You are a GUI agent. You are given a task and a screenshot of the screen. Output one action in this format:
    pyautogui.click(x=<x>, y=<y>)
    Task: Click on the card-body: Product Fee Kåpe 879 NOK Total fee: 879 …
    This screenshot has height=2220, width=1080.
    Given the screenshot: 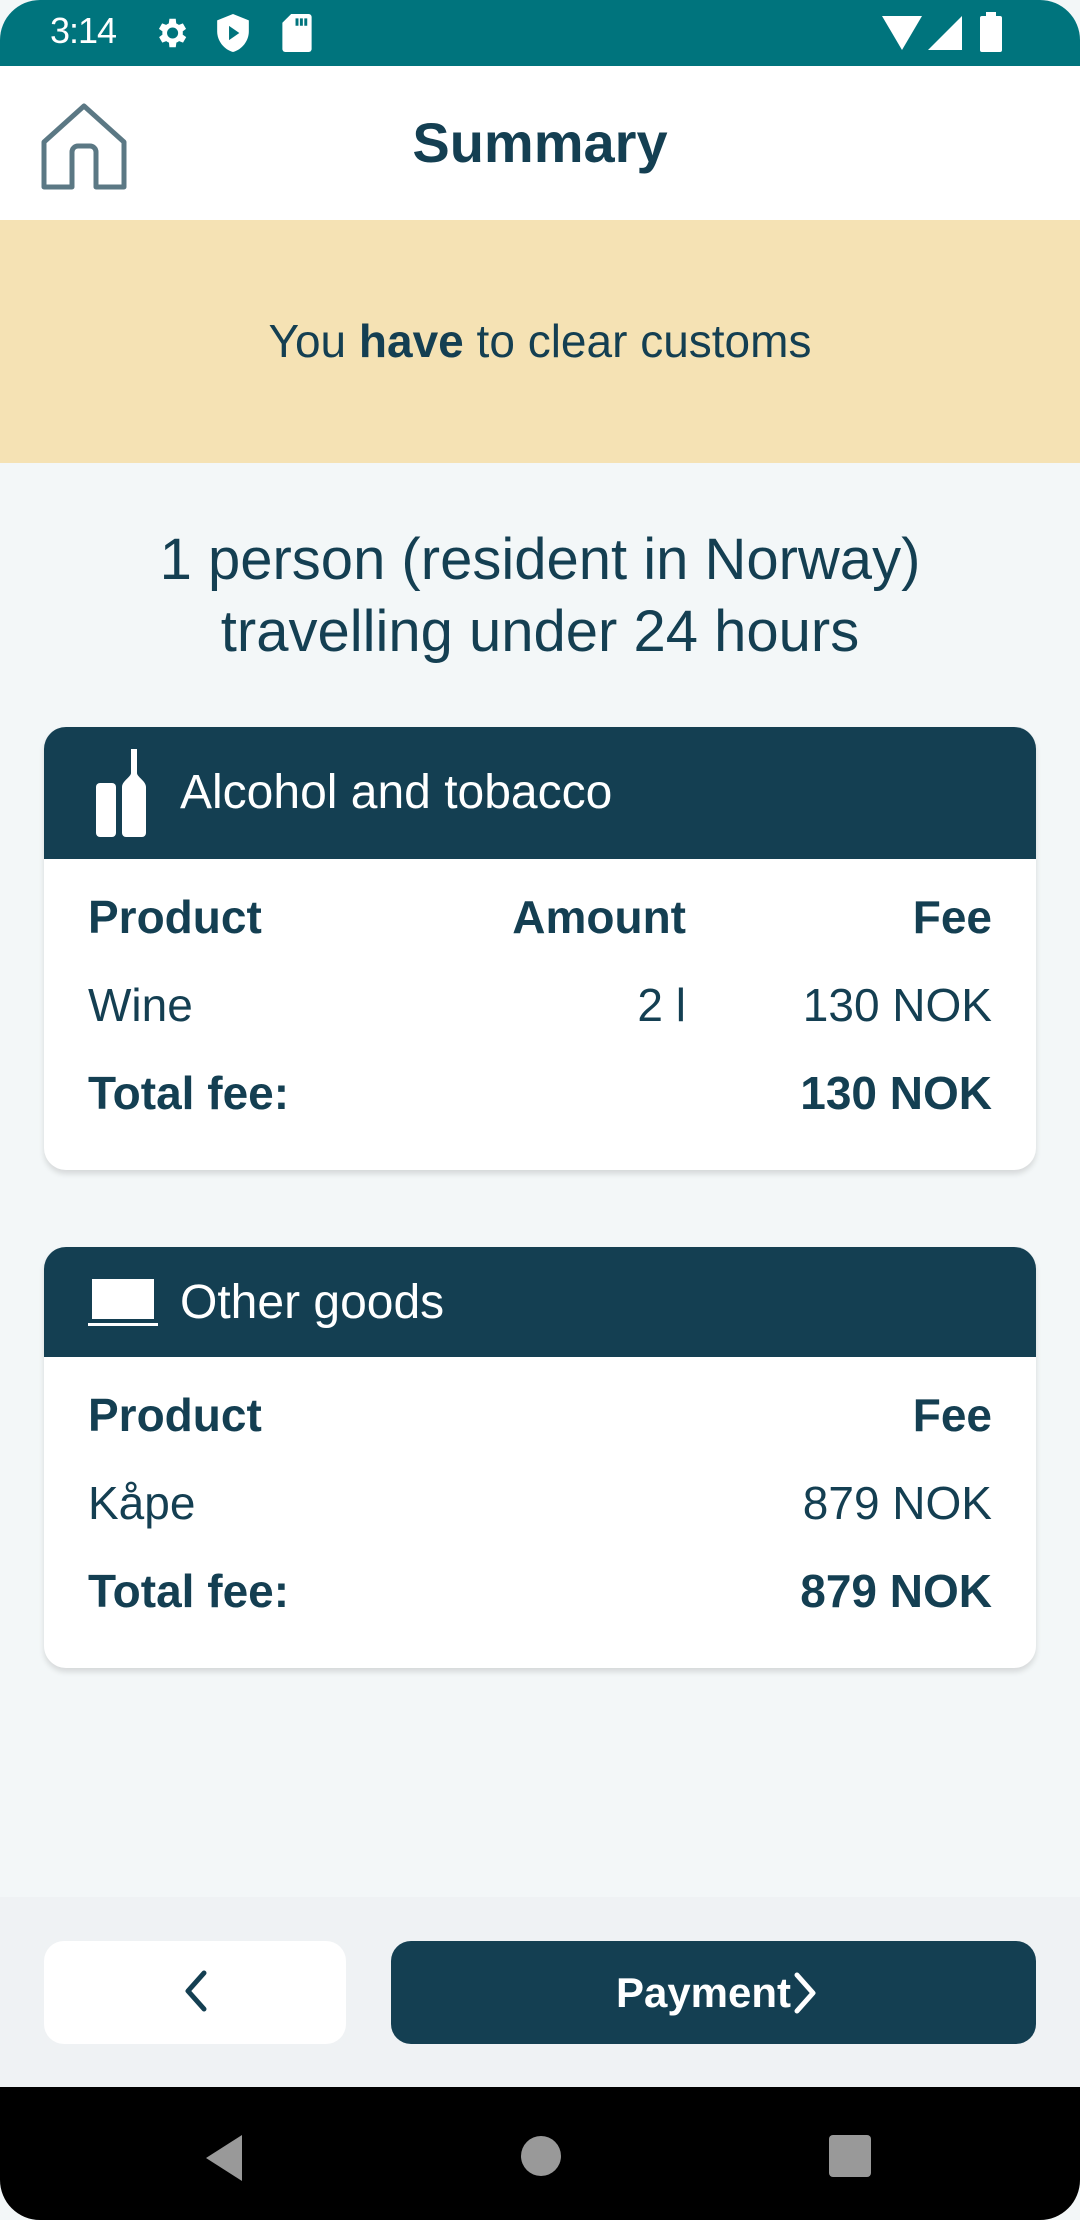 What is the action you would take?
    pyautogui.click(x=540, y=1503)
    